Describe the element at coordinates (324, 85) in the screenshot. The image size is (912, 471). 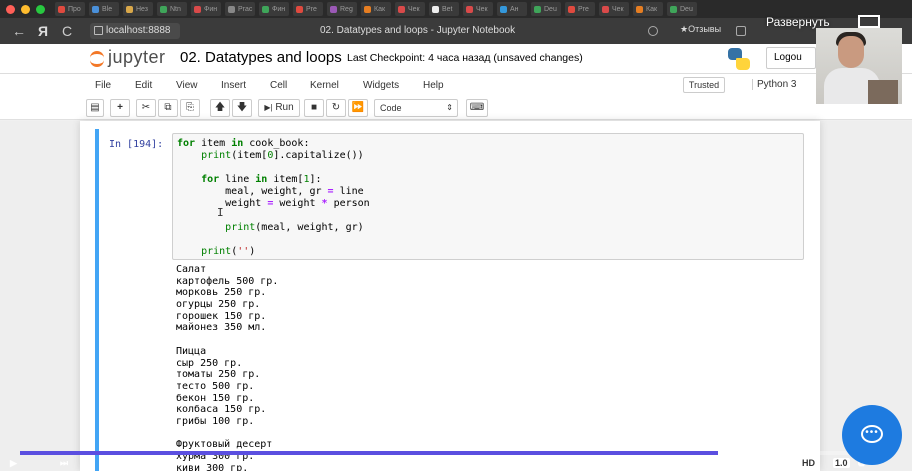
I see `menu-kernel: Kernel` at that location.